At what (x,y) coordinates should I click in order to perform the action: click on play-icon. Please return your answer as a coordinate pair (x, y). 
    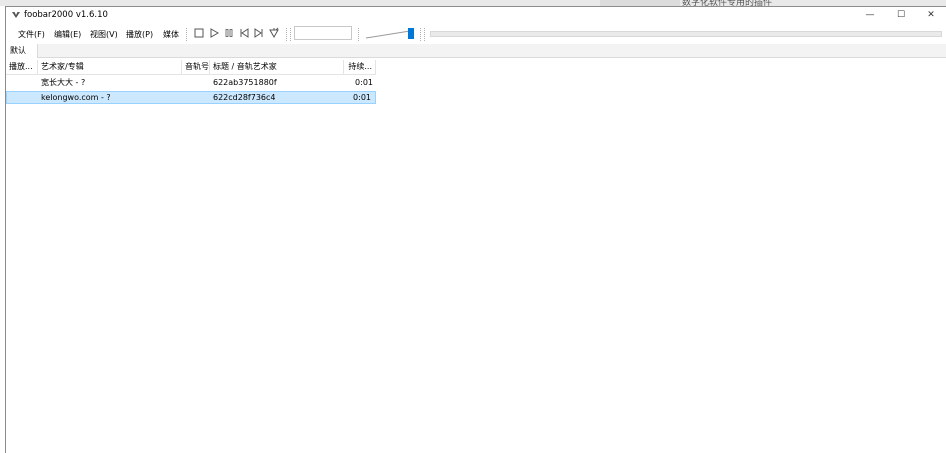
    Looking at the image, I should click on (214, 33).